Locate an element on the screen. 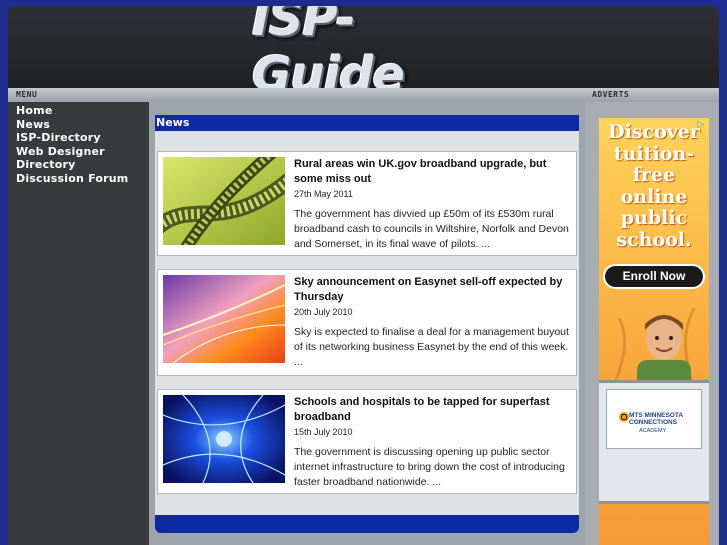 This screenshot has height=545, width=727. nav-web-designer: Web Designer is located at coordinates (82, 152).